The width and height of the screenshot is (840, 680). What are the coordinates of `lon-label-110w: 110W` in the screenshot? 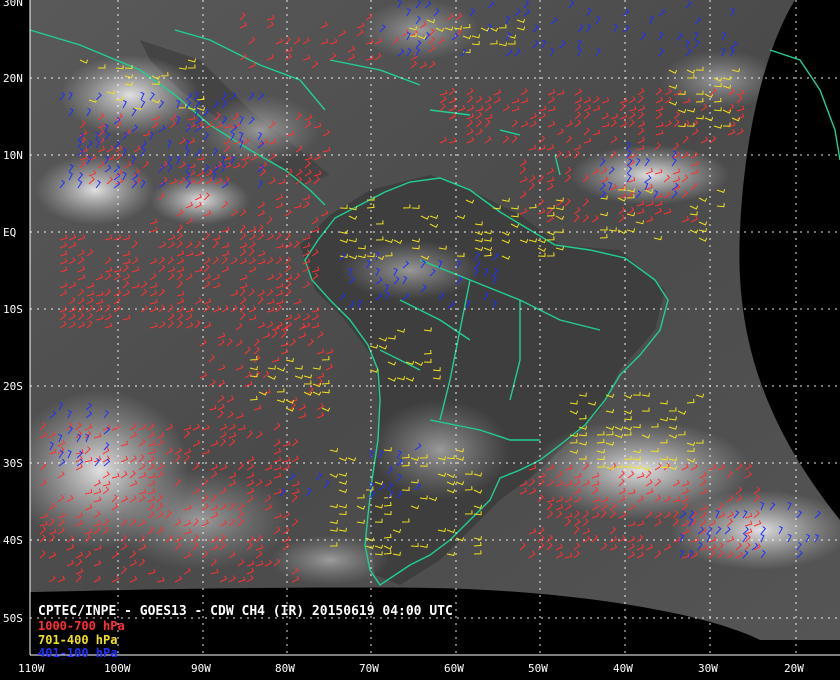 It's located at (31, 668).